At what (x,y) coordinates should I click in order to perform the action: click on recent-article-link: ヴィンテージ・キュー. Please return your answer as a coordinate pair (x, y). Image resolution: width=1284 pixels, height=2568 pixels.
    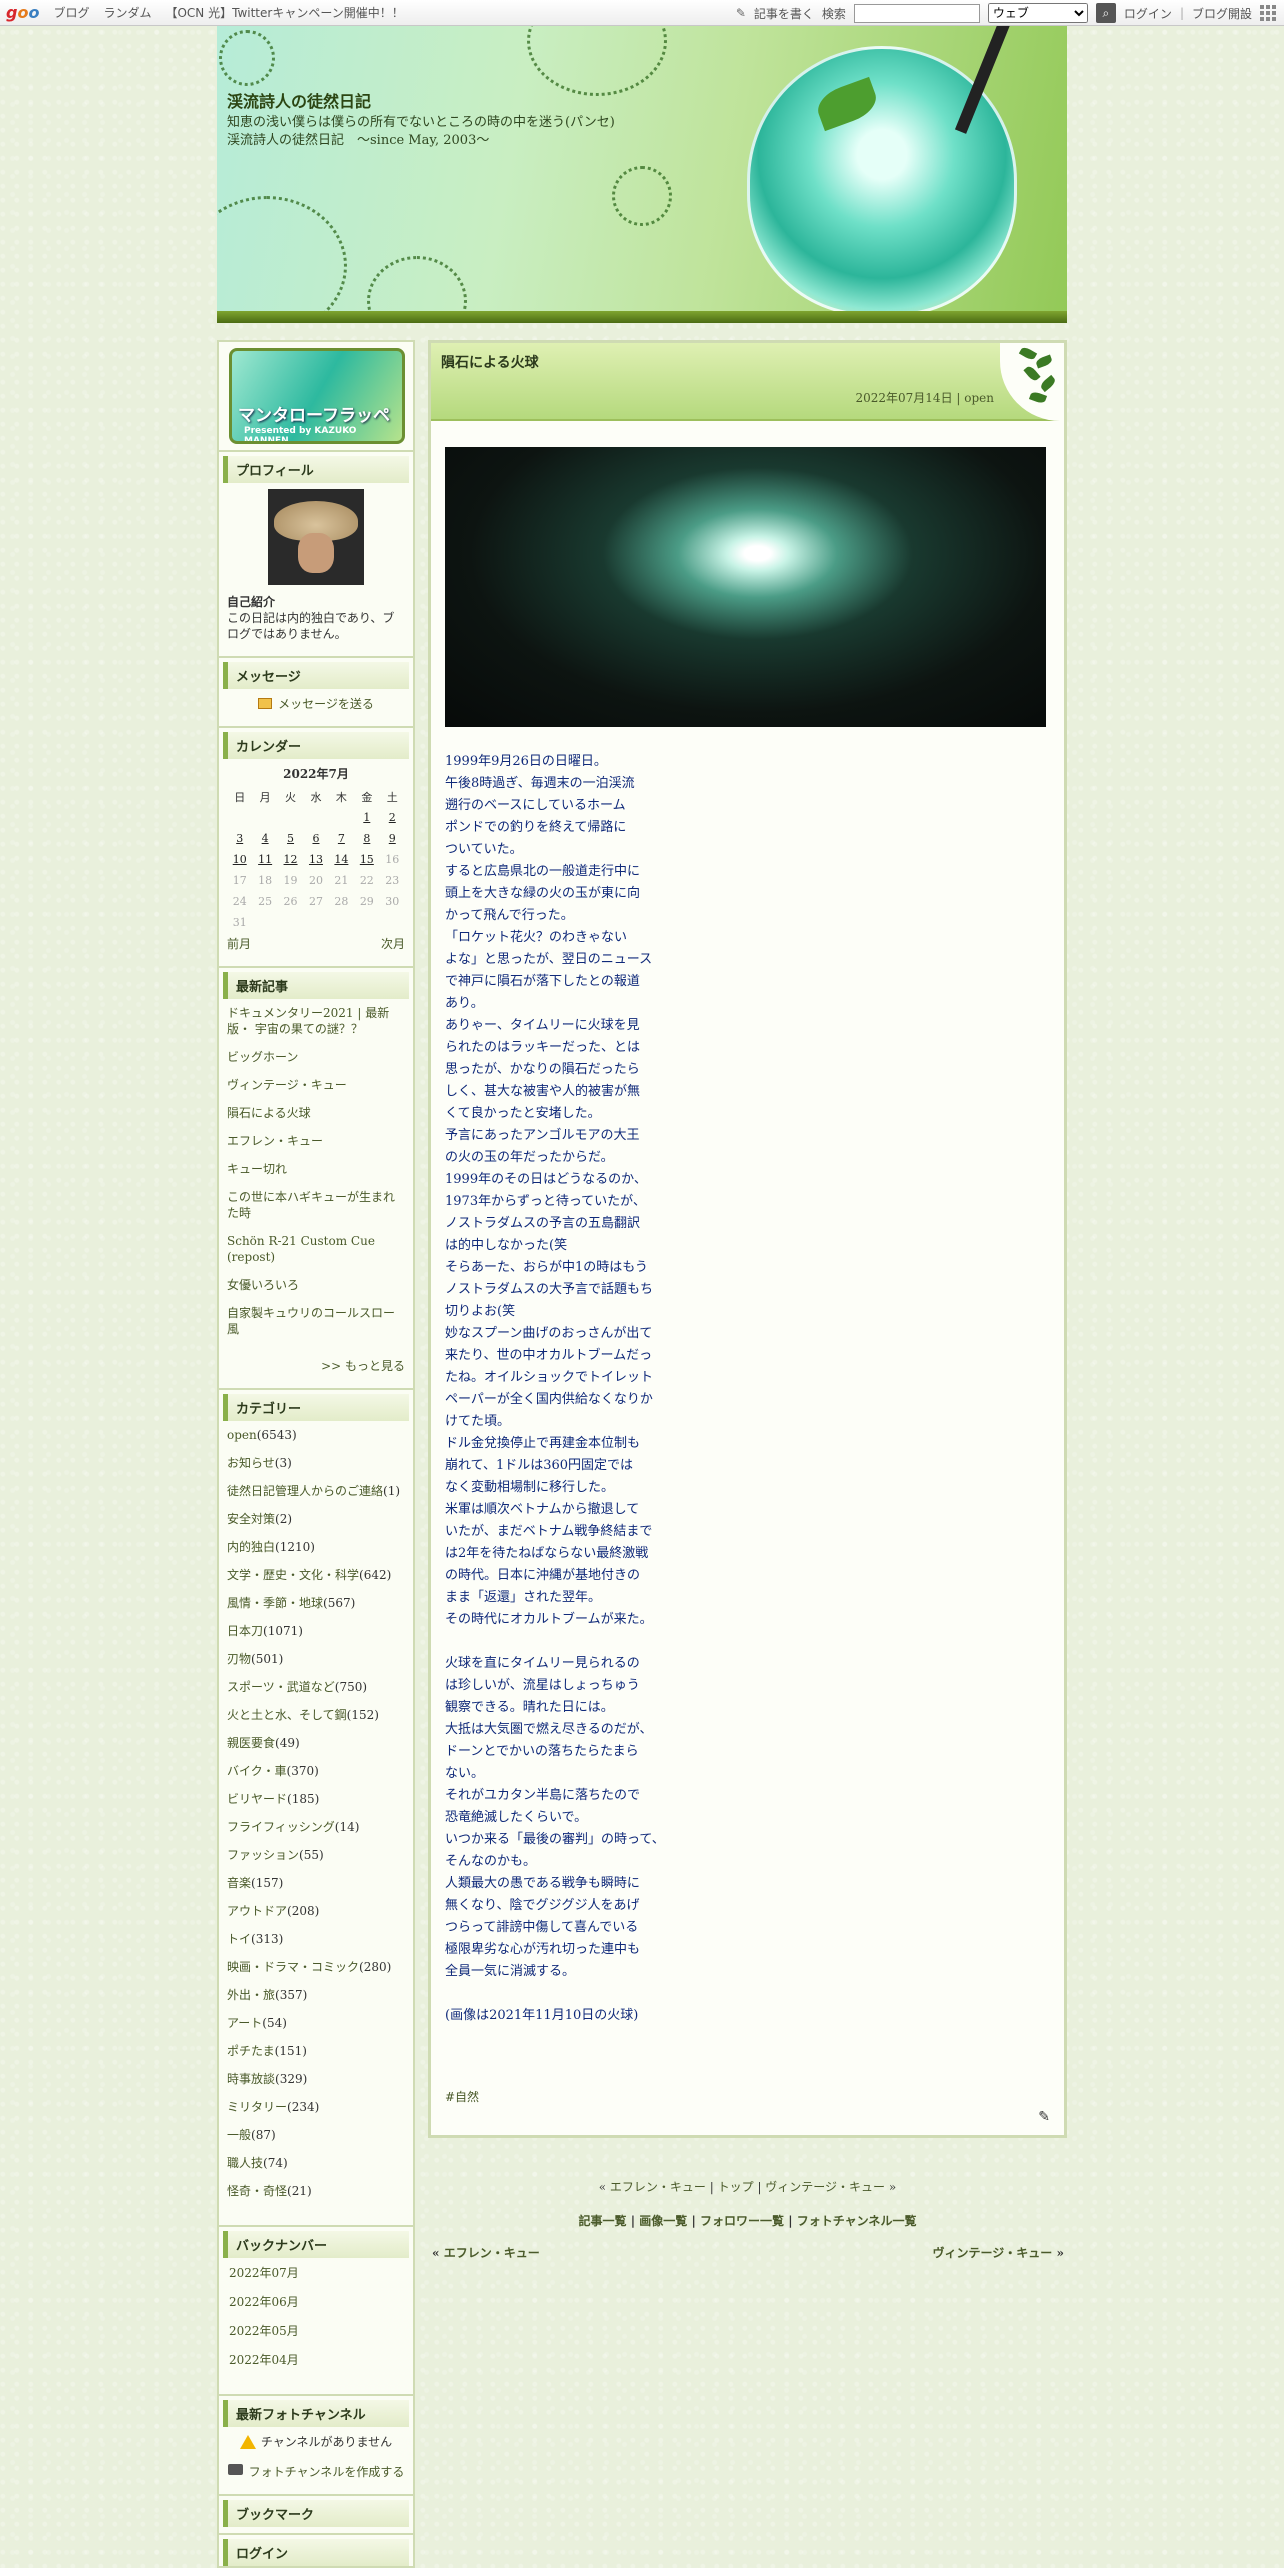
    Looking at the image, I should click on (287, 1085).